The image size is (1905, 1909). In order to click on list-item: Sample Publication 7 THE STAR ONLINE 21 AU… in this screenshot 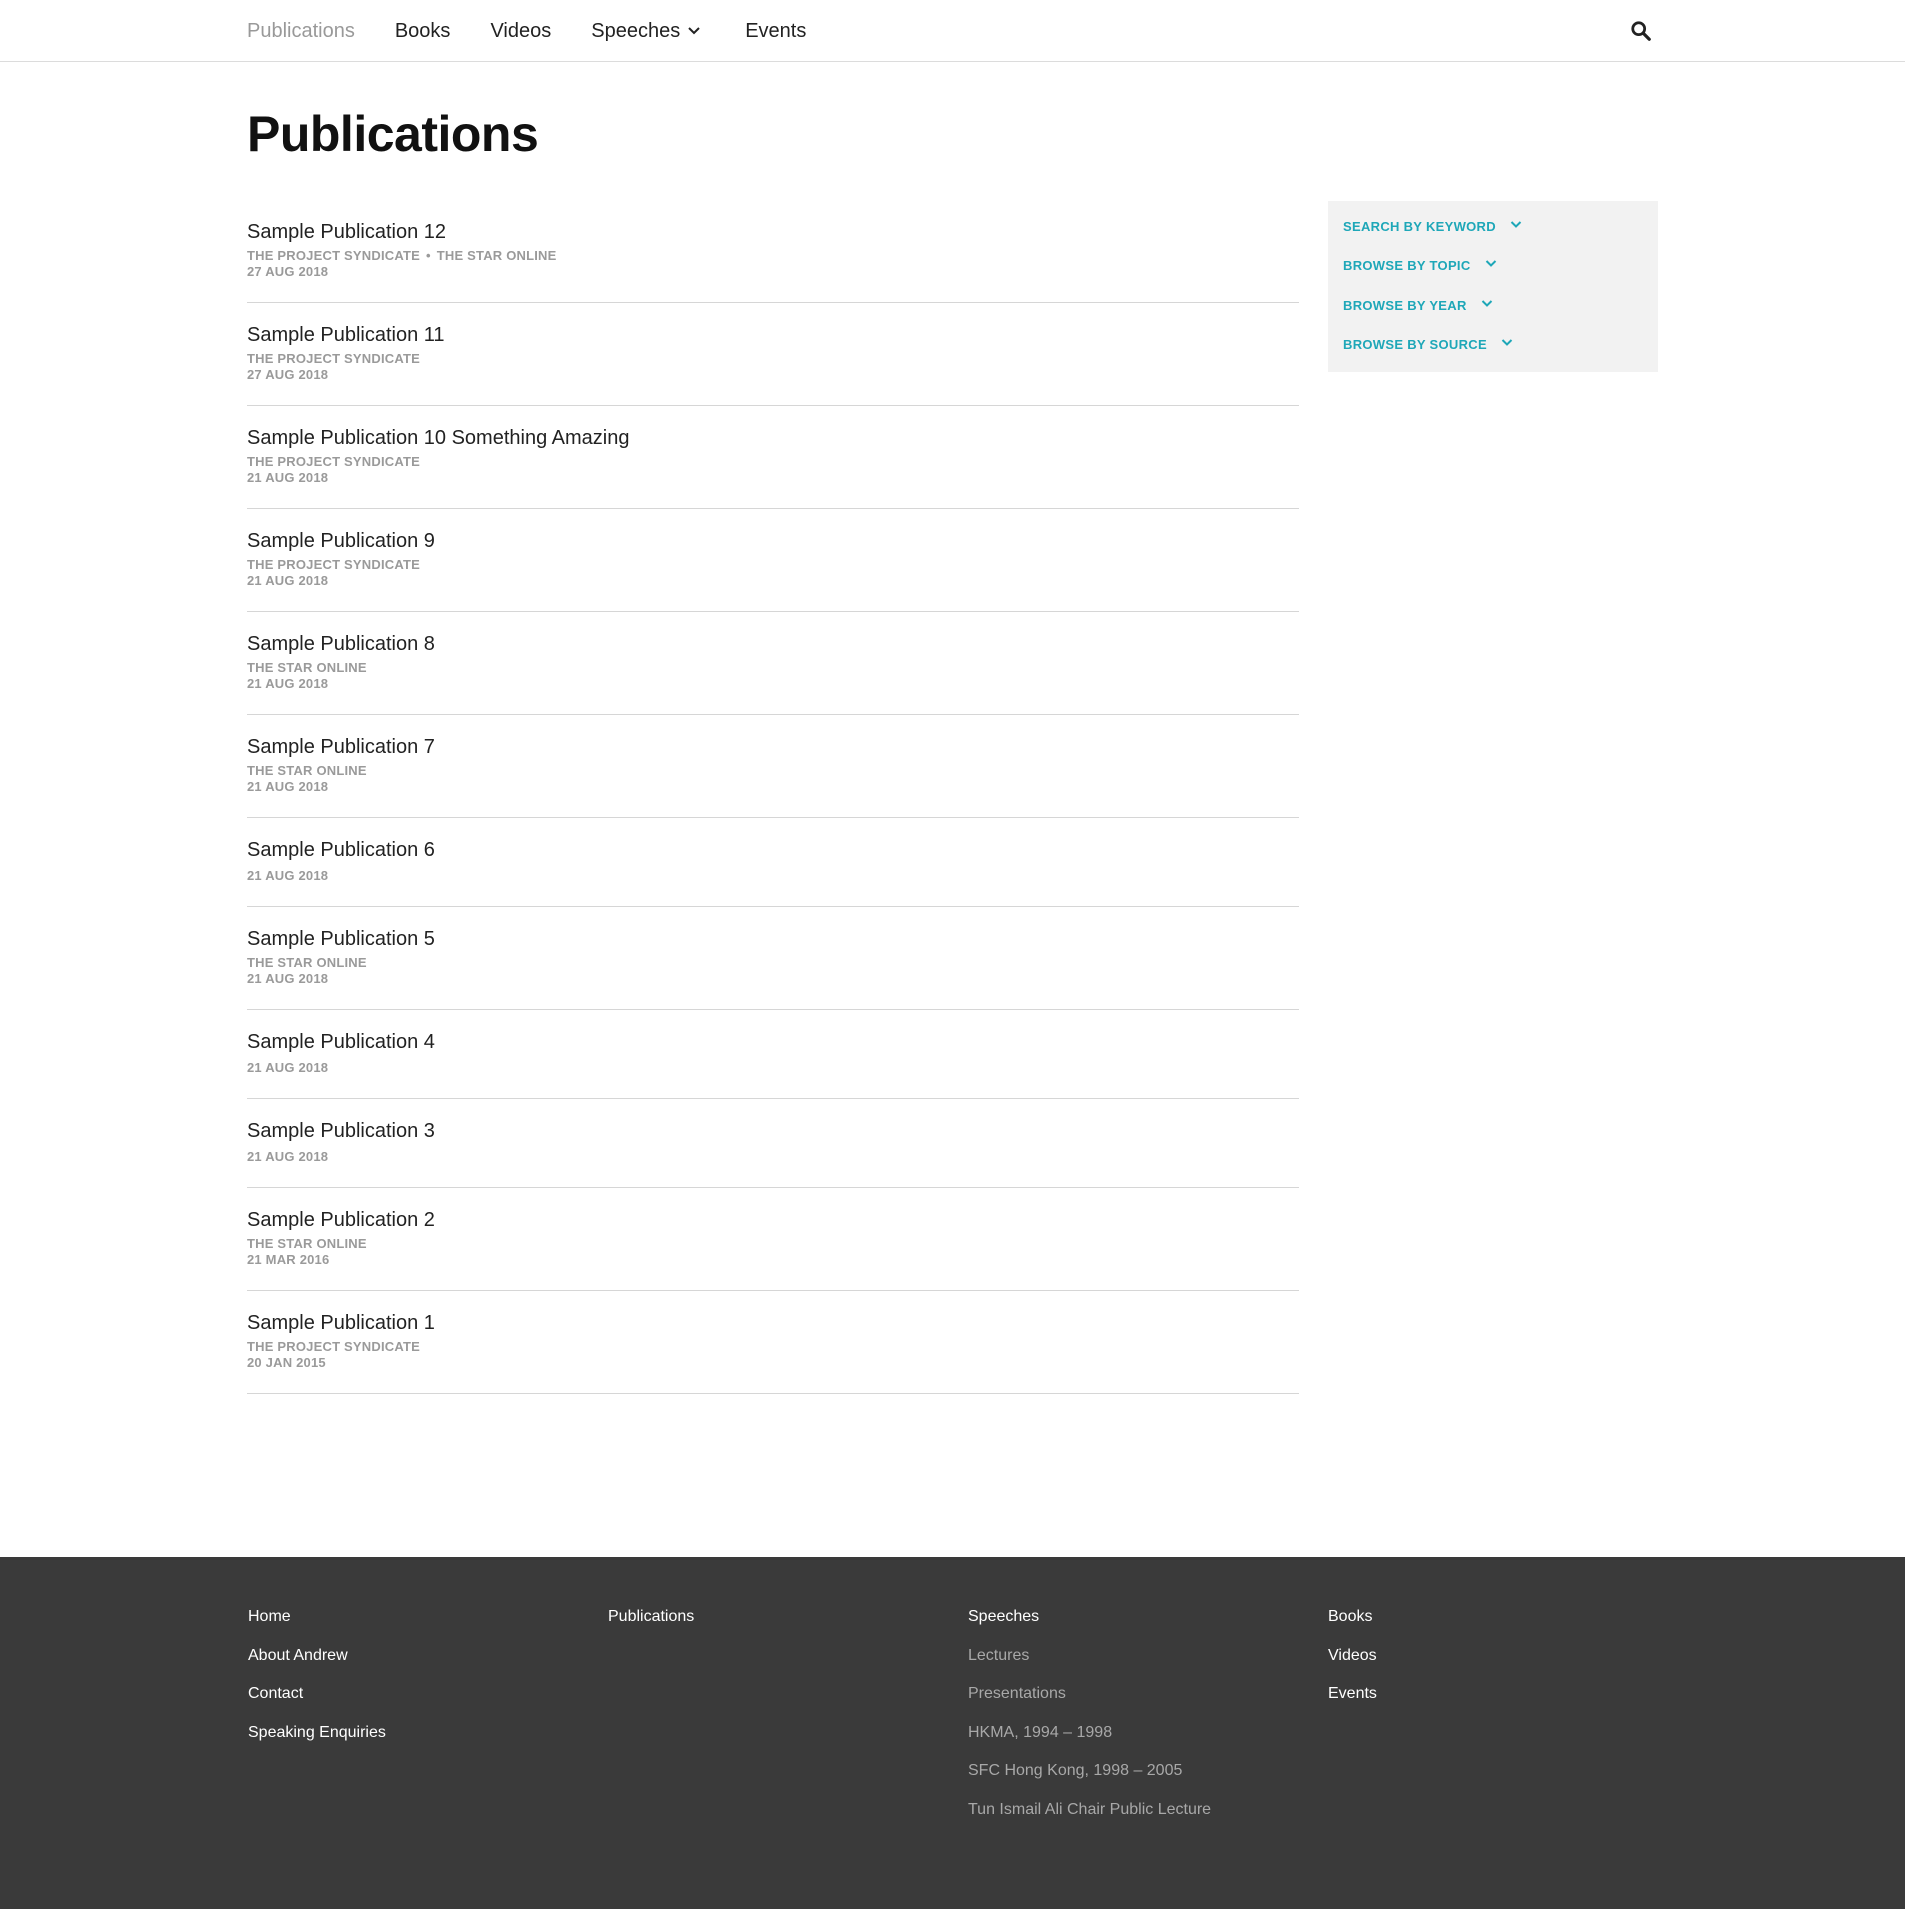, I will do `click(773, 766)`.